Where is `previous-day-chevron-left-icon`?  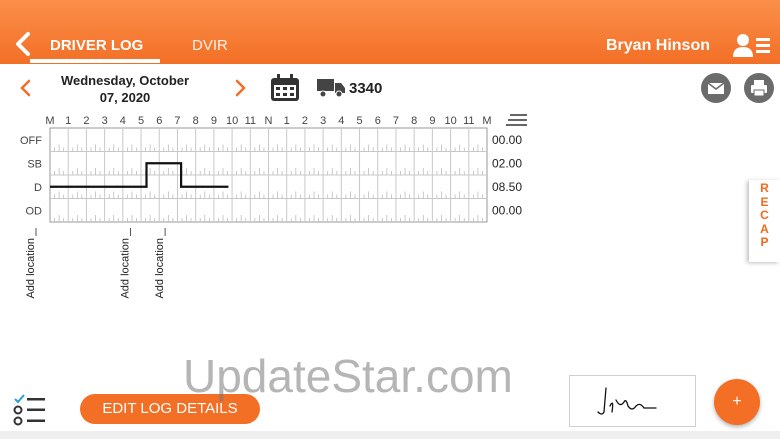
previous-day-chevron-left-icon is located at coordinates (25, 88).